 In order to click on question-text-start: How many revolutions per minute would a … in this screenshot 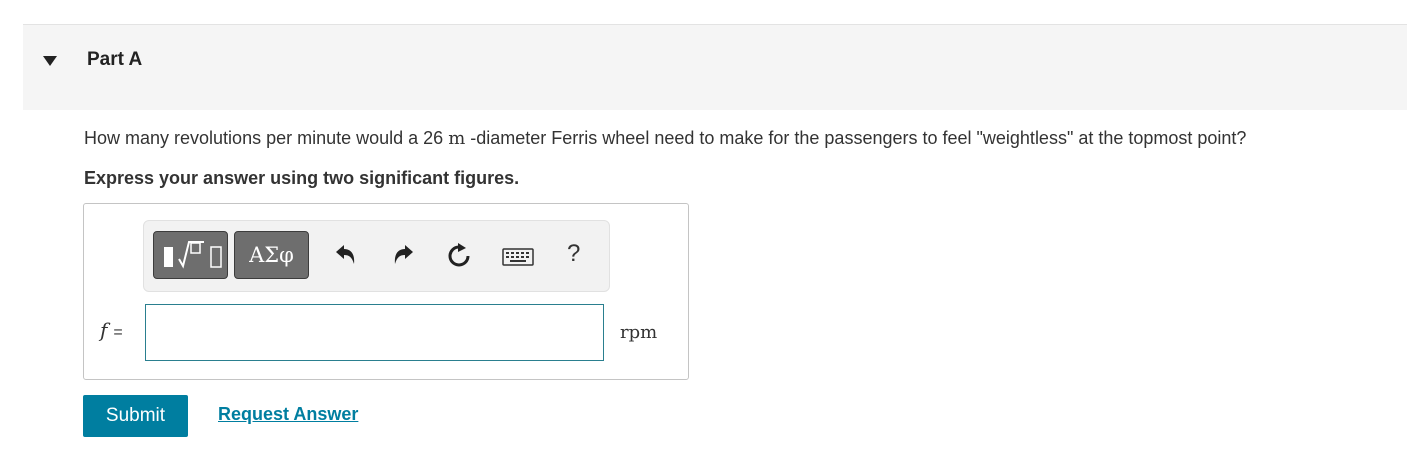, I will do `click(266, 138)`.